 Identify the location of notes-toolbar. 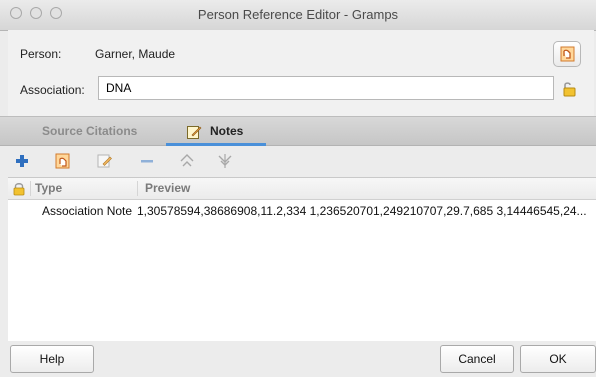
(302, 160).